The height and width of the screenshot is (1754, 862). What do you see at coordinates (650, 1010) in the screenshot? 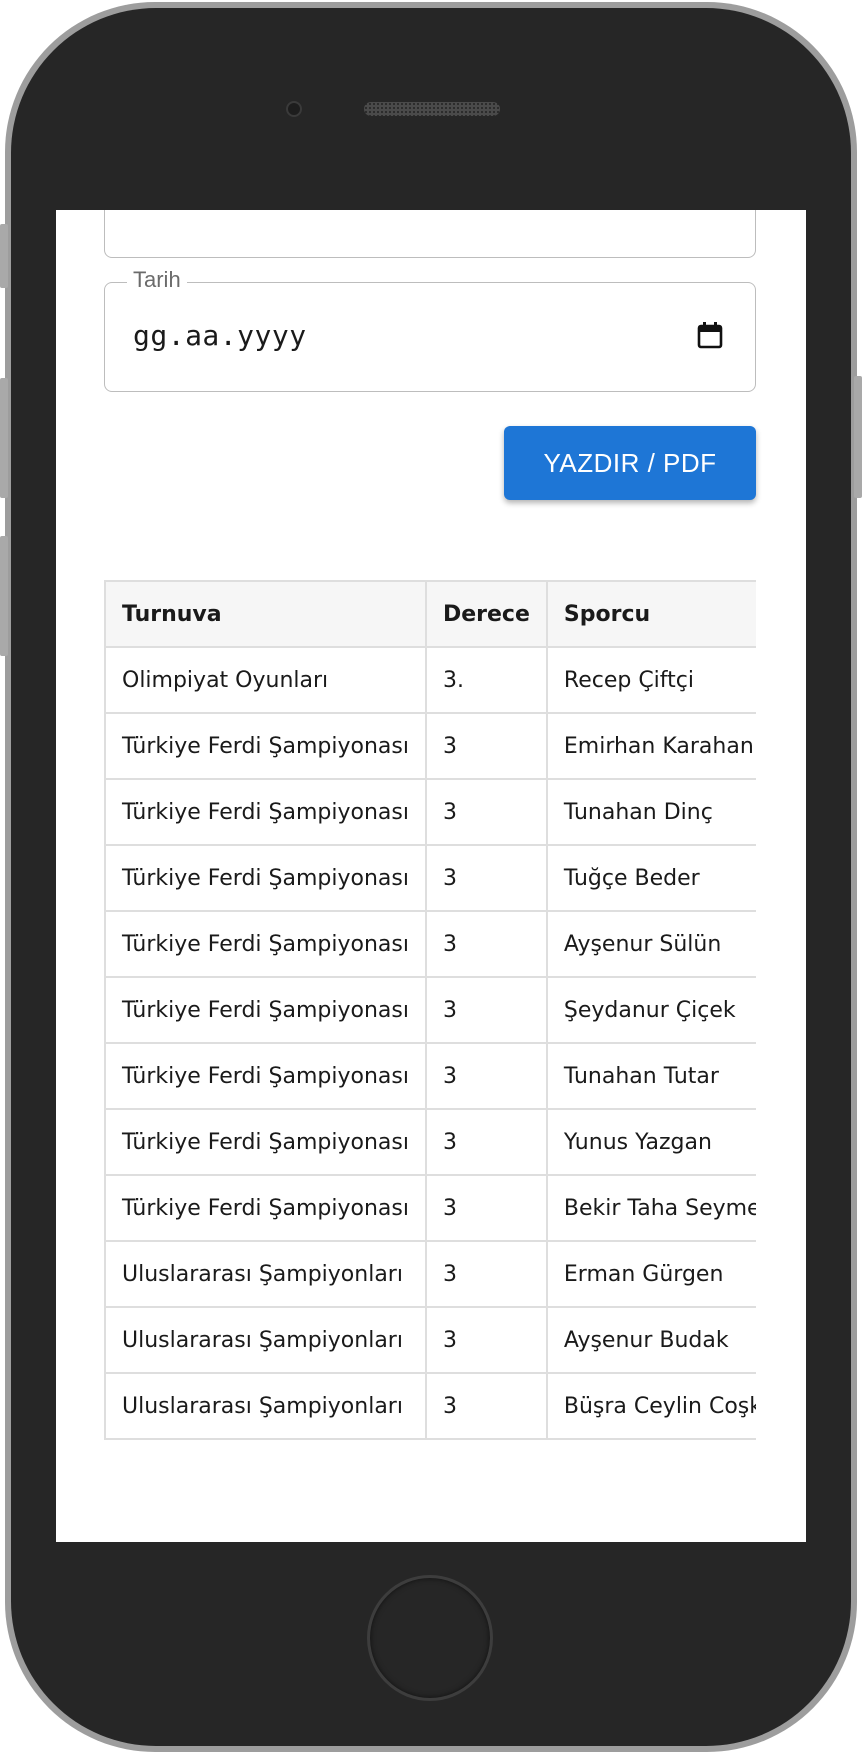
I see `cell-athlete: Şeydanur Çiçek` at bounding box center [650, 1010].